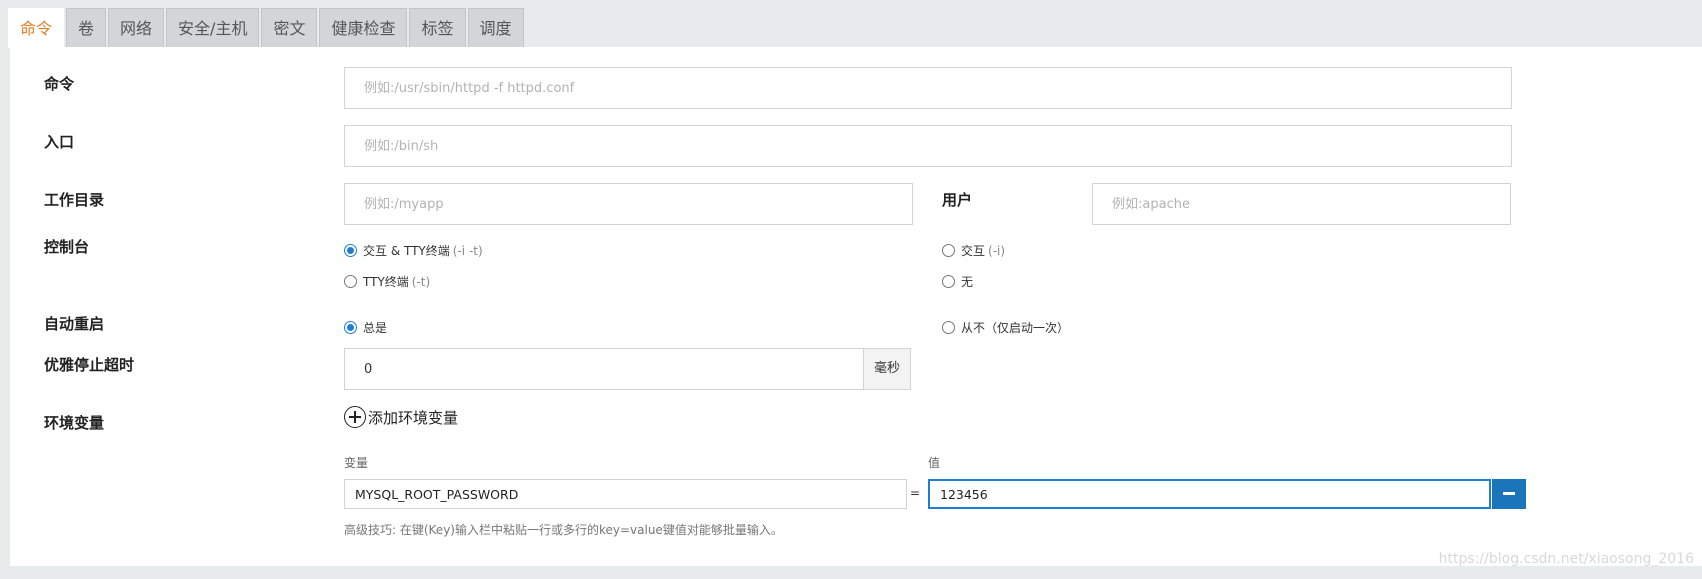  What do you see at coordinates (74, 423) in the screenshot?
I see `env-label: 环境变量` at bounding box center [74, 423].